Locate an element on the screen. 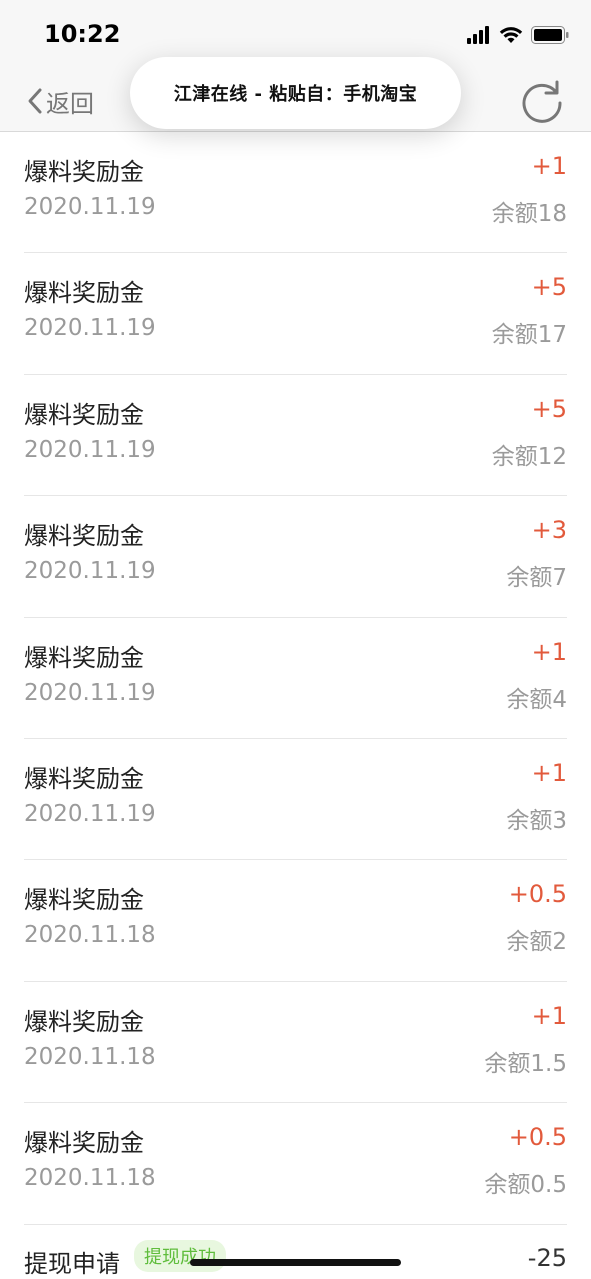 The width and height of the screenshot is (591, 1279). withdraw-amount: -25 is located at coordinates (547, 1258).